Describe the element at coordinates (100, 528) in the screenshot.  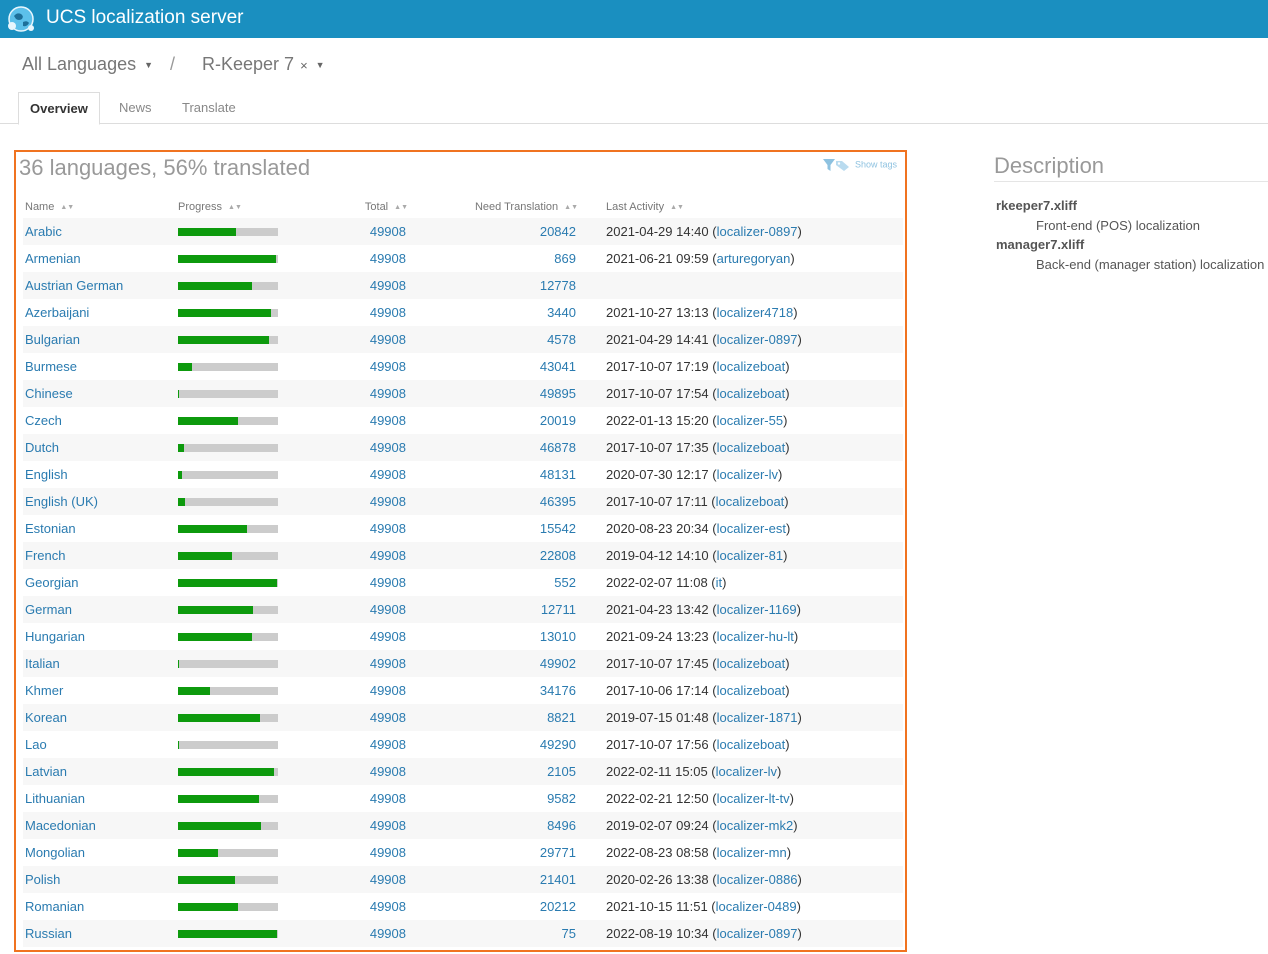
I see `language-link: Estonian` at that location.